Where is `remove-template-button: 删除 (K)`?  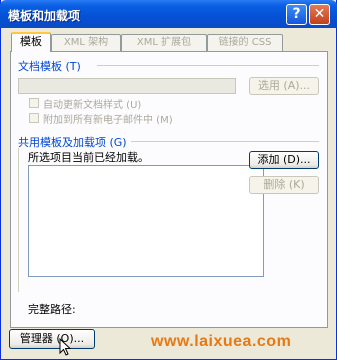
remove-template-button: 删除 (K) is located at coordinates (284, 185).